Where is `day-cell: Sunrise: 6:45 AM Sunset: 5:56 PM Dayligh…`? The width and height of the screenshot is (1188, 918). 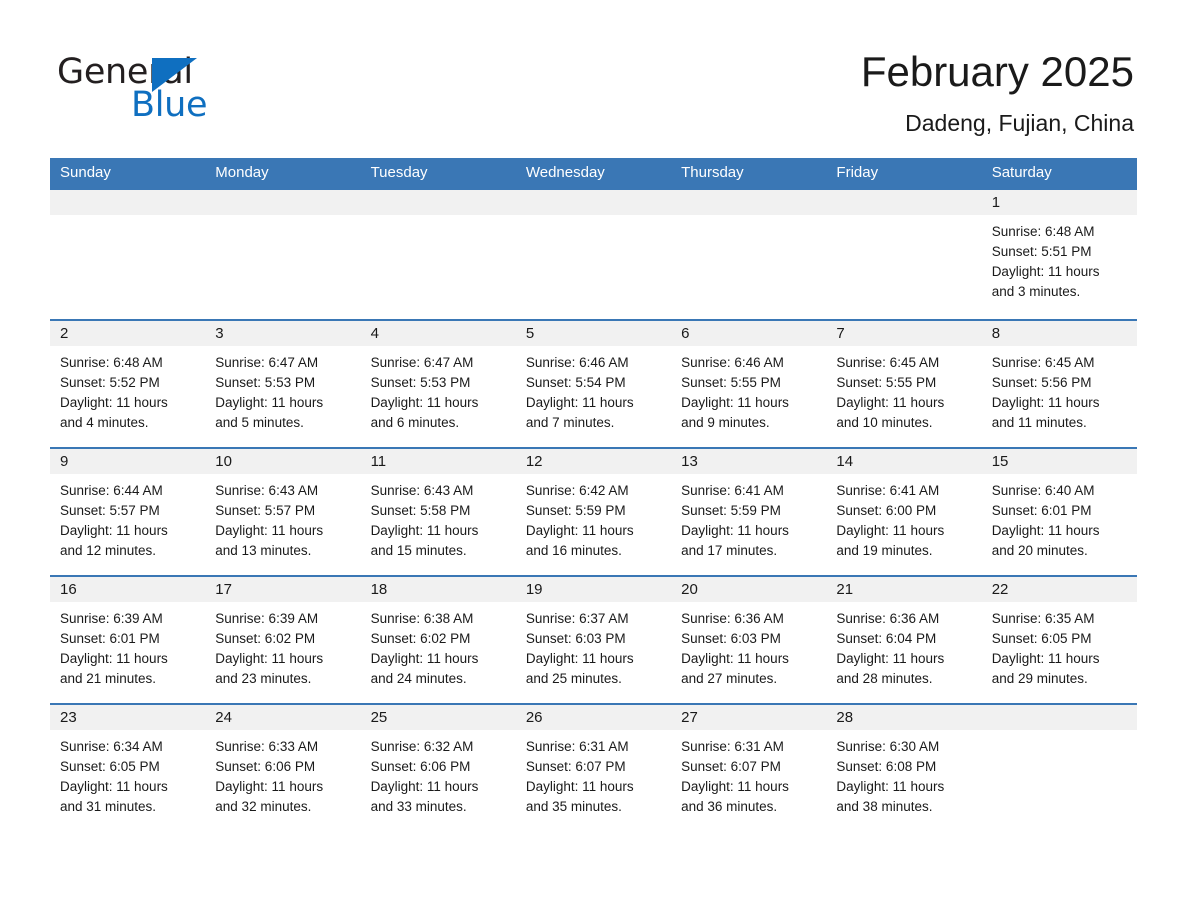 day-cell: Sunrise: 6:45 AM Sunset: 5:56 PM Dayligh… is located at coordinates (1059, 396).